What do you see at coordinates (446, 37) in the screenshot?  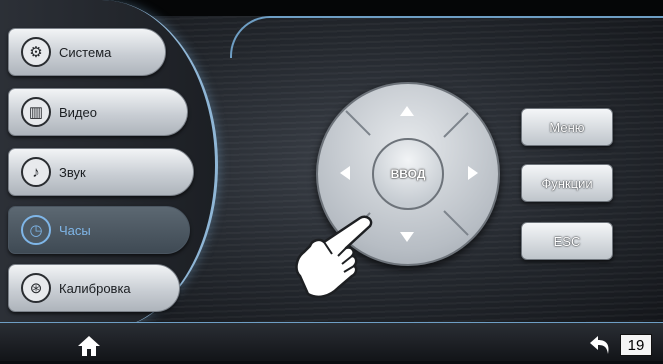 I see `decorative-arc` at bounding box center [446, 37].